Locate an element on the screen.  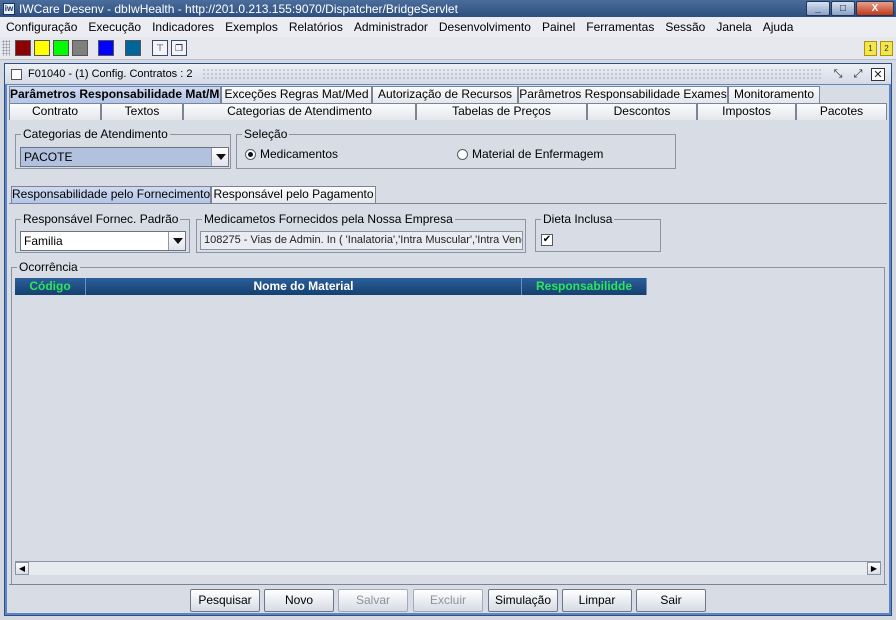
color-swatch-yellow is located at coordinates (42, 48).